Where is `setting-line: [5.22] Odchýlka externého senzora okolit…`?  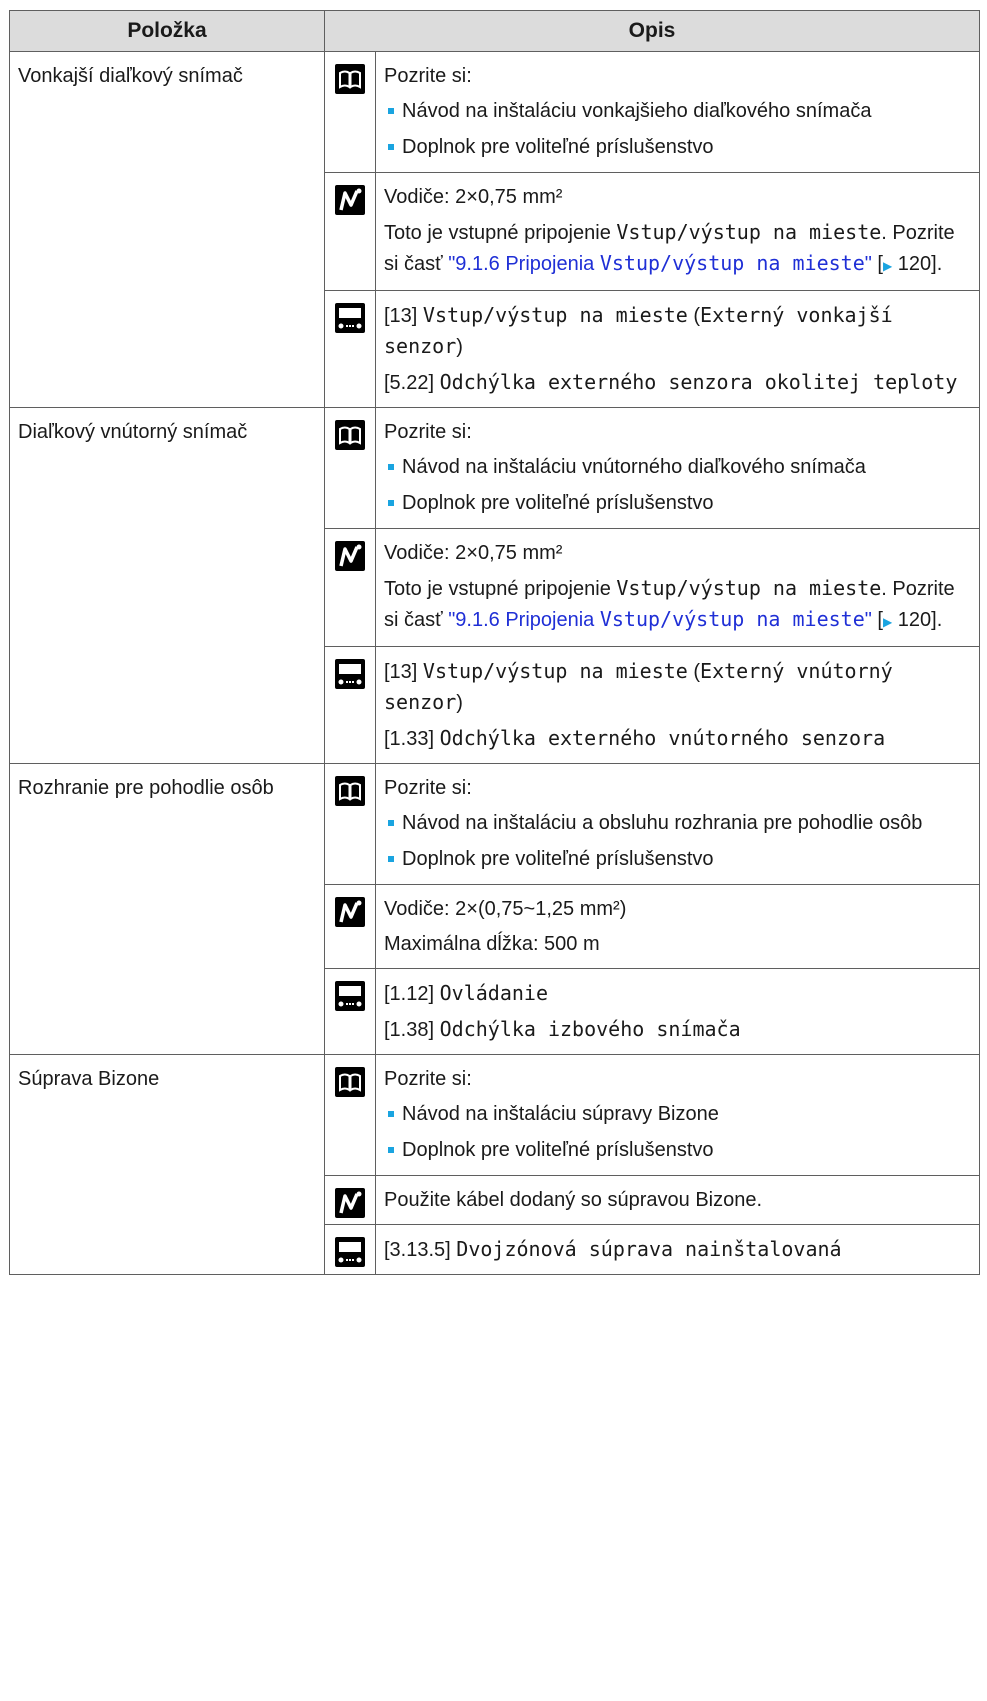 setting-line: [5.22] Odchýlka externého senzora okolit… is located at coordinates (671, 382).